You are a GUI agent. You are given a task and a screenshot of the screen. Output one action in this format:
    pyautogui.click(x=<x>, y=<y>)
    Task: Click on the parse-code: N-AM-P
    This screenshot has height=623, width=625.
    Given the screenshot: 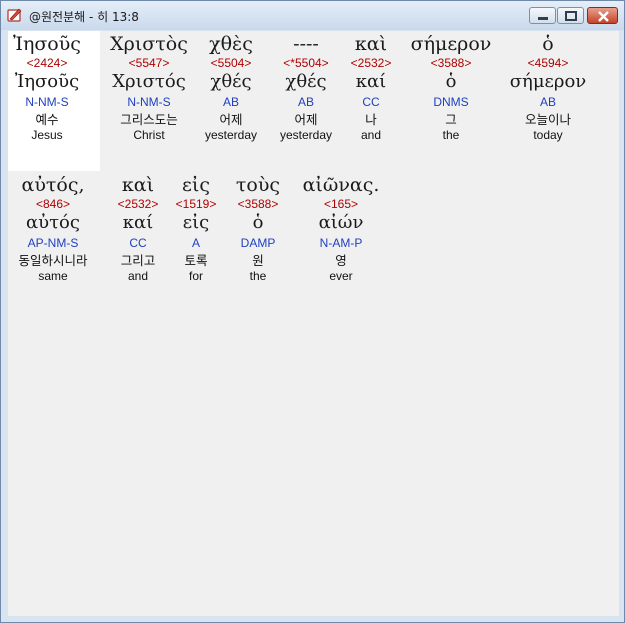 What is the action you would take?
    pyautogui.click(x=341, y=243)
    